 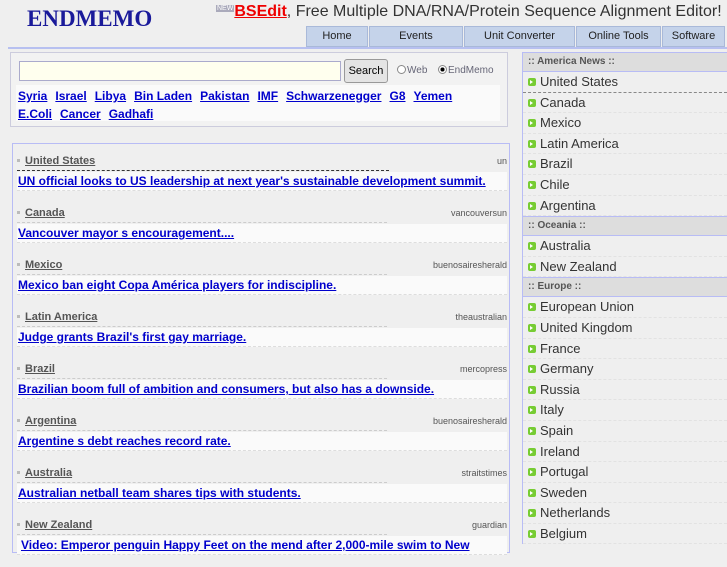 I want to click on sidebar-item: Portugal, so click(x=625, y=472).